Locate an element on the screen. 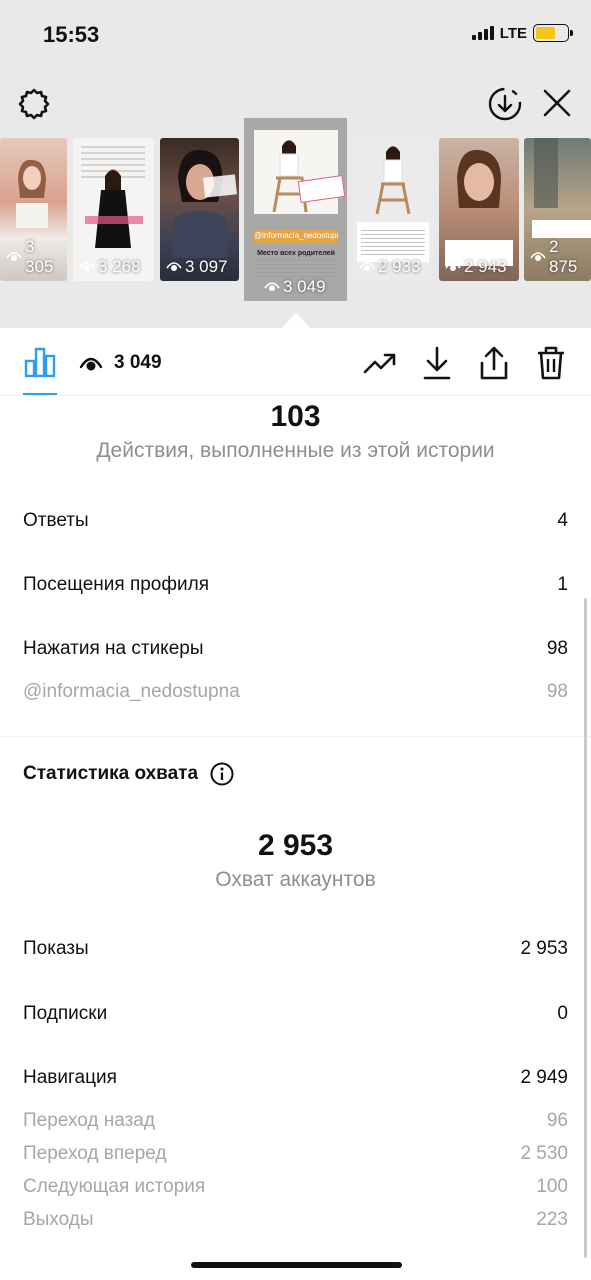 This screenshot has height=1280, width=591. views-count: 3 049 is located at coordinates (138, 362).